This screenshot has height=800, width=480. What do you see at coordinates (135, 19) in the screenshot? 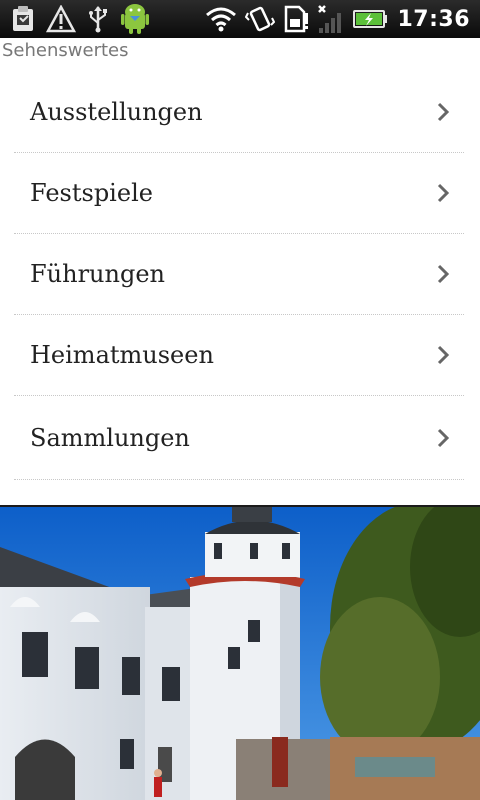
I see `android-icon` at bounding box center [135, 19].